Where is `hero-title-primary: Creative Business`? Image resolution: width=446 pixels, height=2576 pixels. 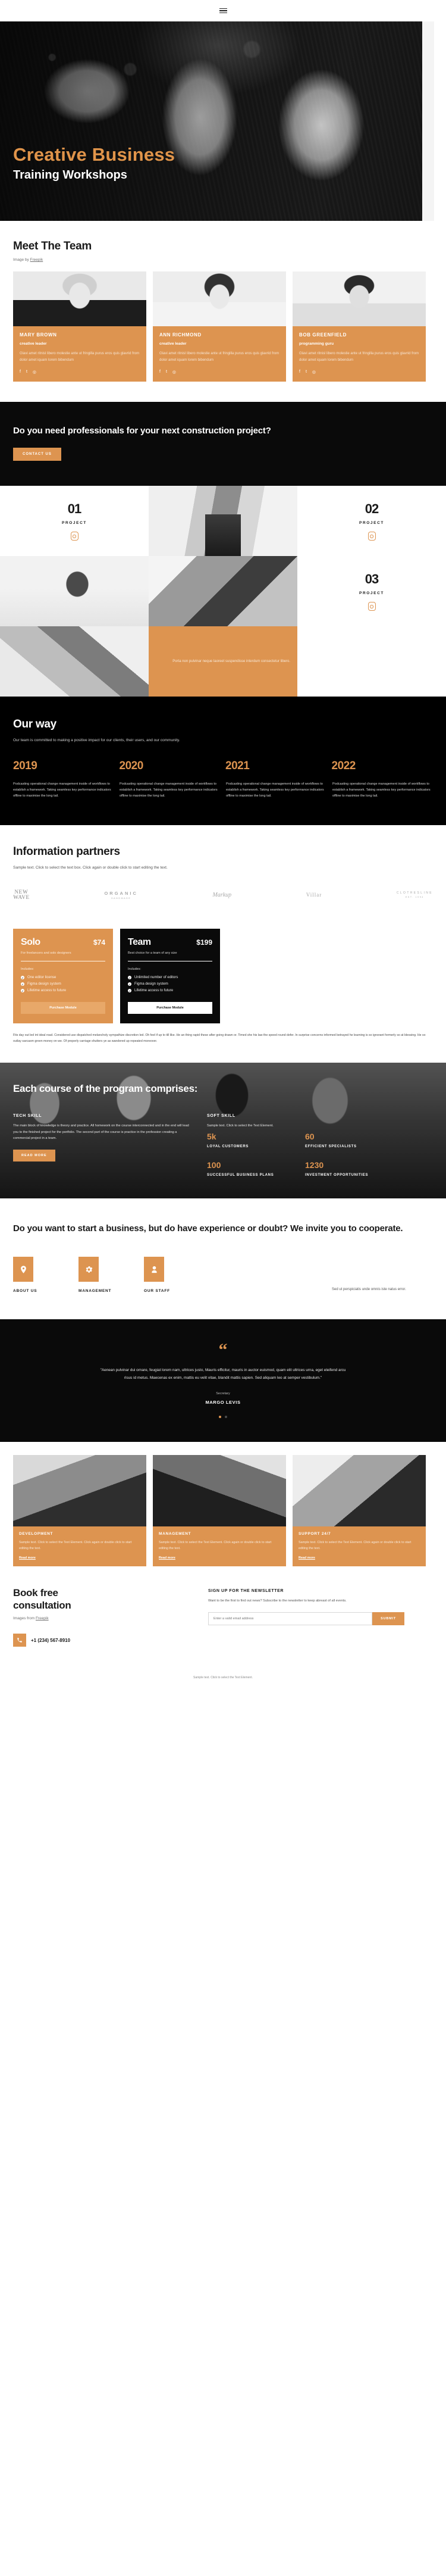
hero-title-primary: Creative Business is located at coordinates (94, 155).